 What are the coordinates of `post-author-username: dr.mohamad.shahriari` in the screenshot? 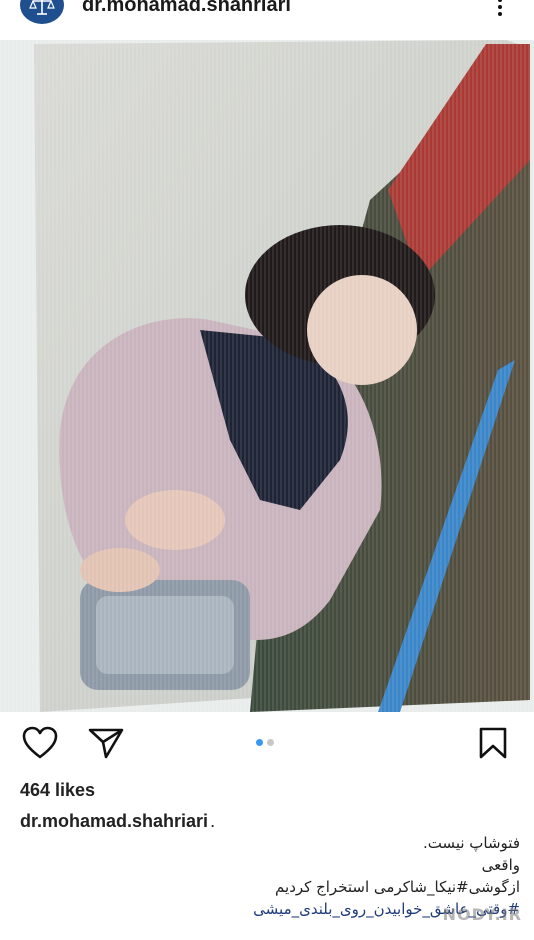 It's located at (186, 8).